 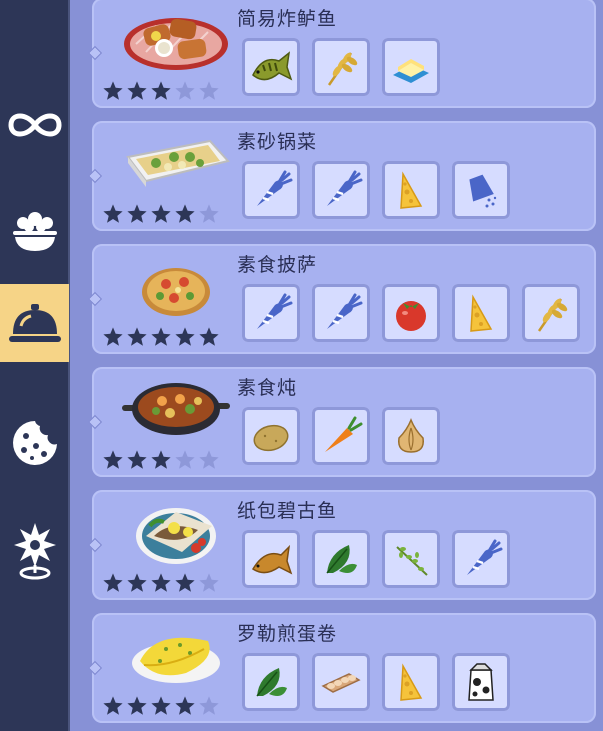 I want to click on infinity-icon, so click(x=34, y=125).